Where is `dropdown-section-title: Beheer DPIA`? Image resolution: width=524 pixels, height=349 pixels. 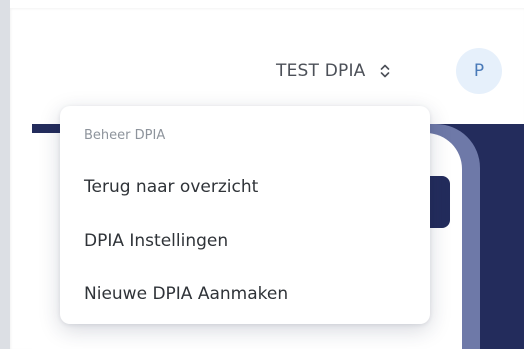
dropdown-section-title: Beheer DPIA is located at coordinates (125, 135).